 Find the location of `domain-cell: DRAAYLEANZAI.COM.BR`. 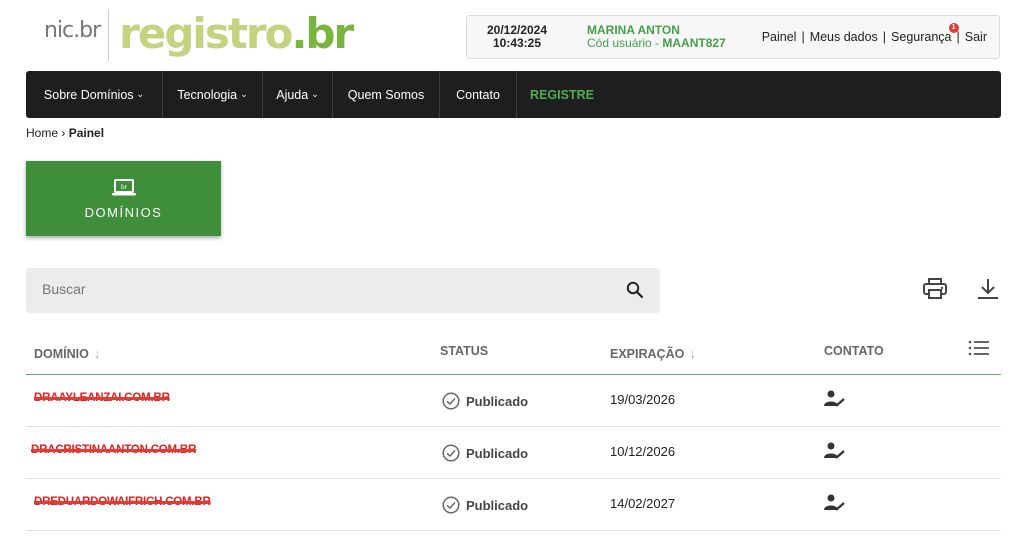

domain-cell: DRAAYLEANZAI.COM.BR is located at coordinates (102, 398).